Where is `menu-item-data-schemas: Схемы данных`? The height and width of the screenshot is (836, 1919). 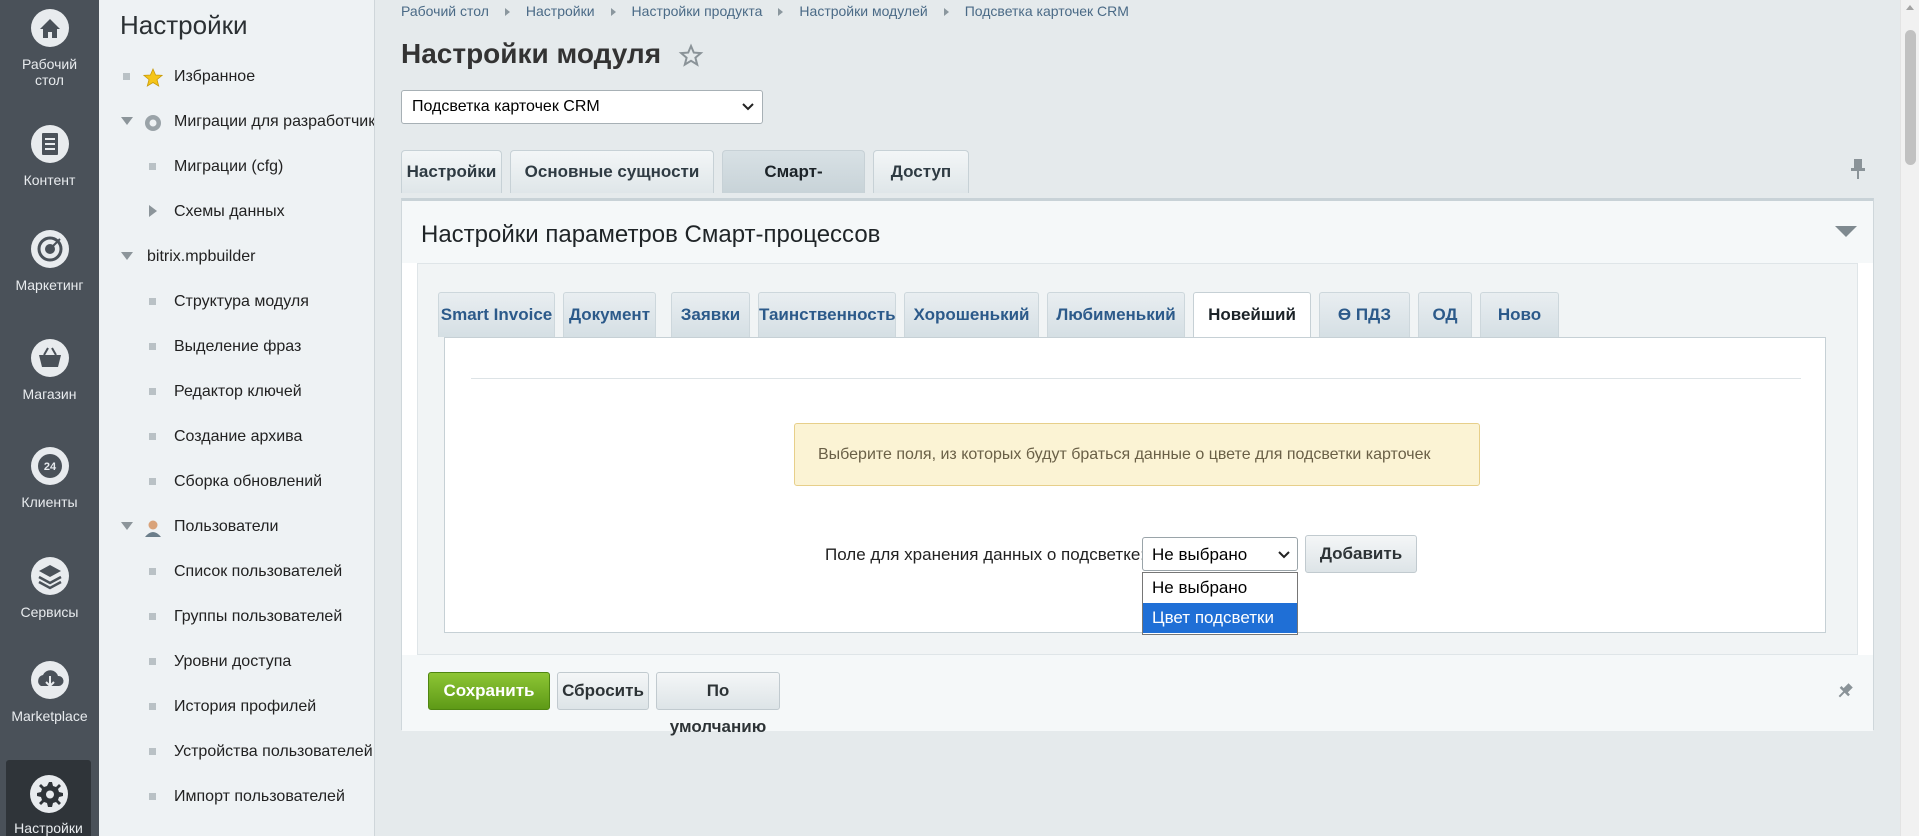 menu-item-data-schemas: Схемы данных is located at coordinates (236, 213).